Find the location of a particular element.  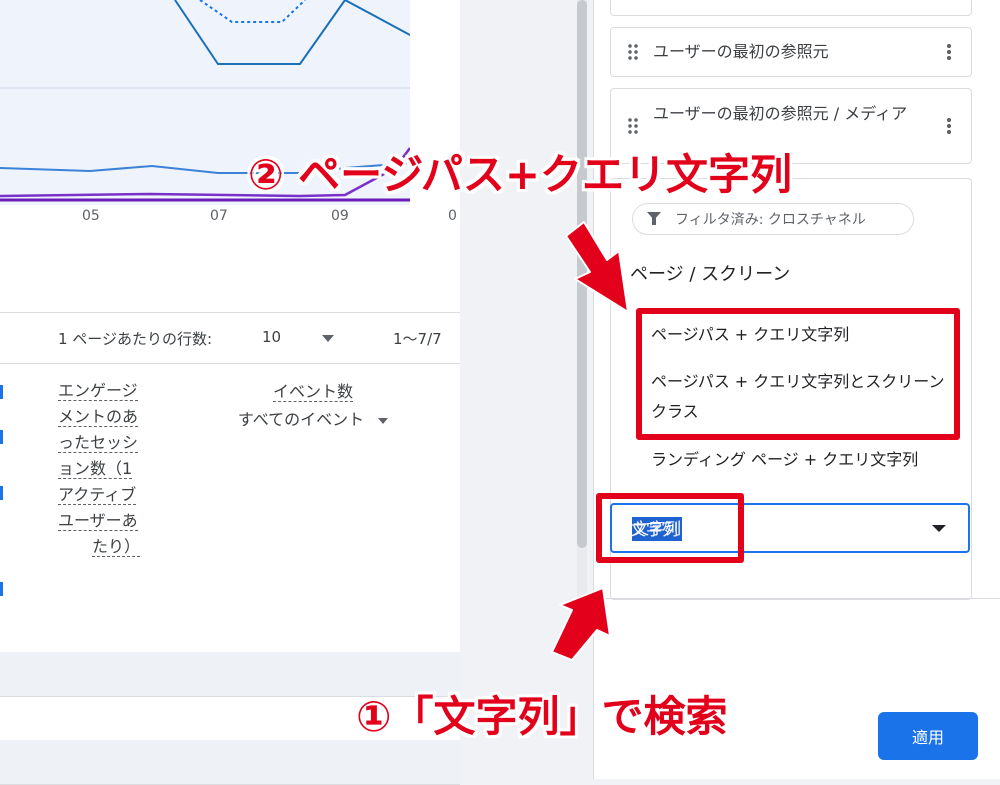

annotation-arrows is located at coordinates (590, 441).